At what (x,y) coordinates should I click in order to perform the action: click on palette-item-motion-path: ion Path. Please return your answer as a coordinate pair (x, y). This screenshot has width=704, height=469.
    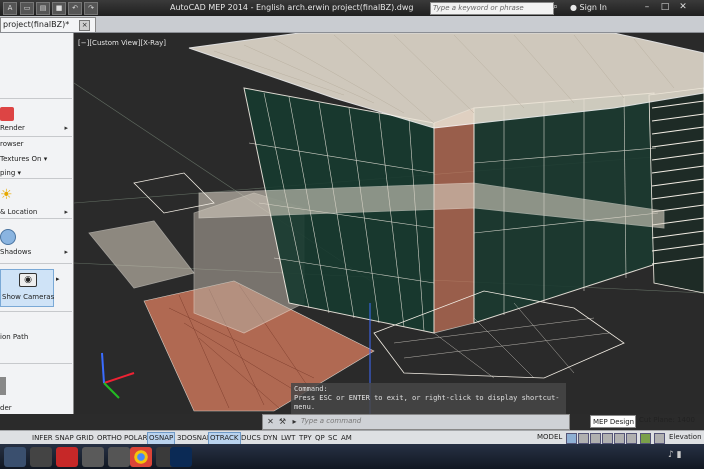
    Looking at the image, I should click on (35, 337).